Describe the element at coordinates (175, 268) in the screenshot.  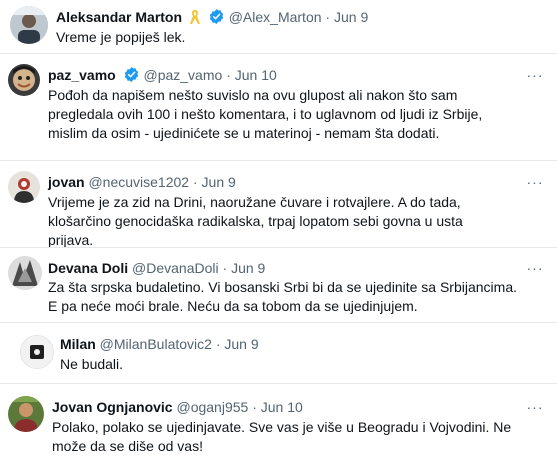
I see `handle: @DevanaDoli` at that location.